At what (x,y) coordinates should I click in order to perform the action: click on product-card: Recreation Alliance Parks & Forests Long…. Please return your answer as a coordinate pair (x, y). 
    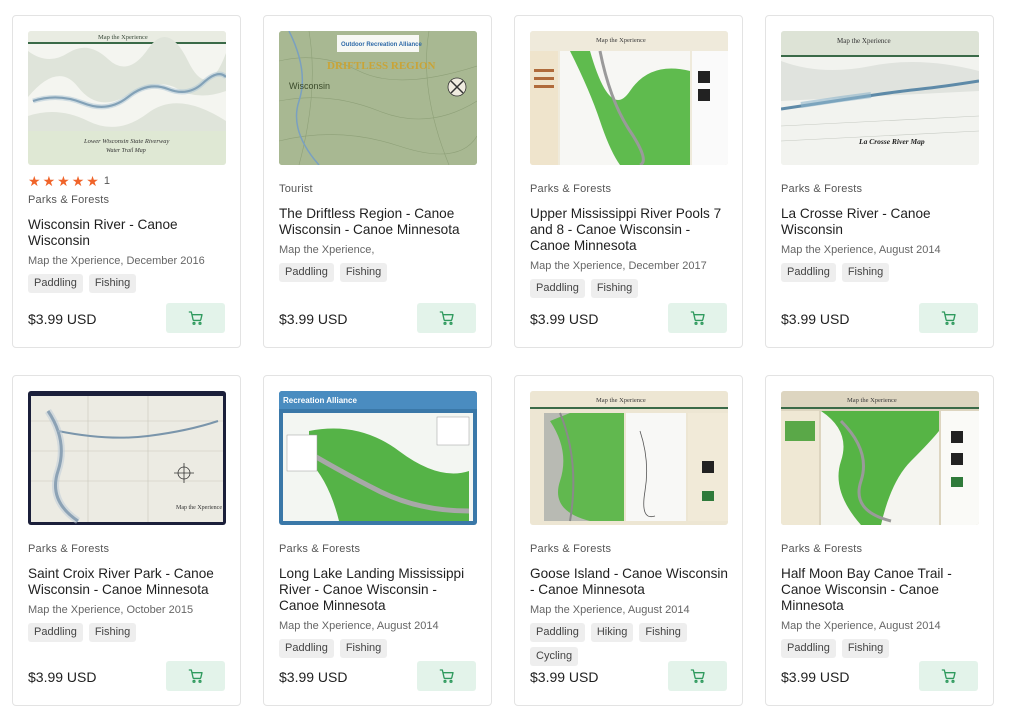
    Looking at the image, I should click on (377, 540).